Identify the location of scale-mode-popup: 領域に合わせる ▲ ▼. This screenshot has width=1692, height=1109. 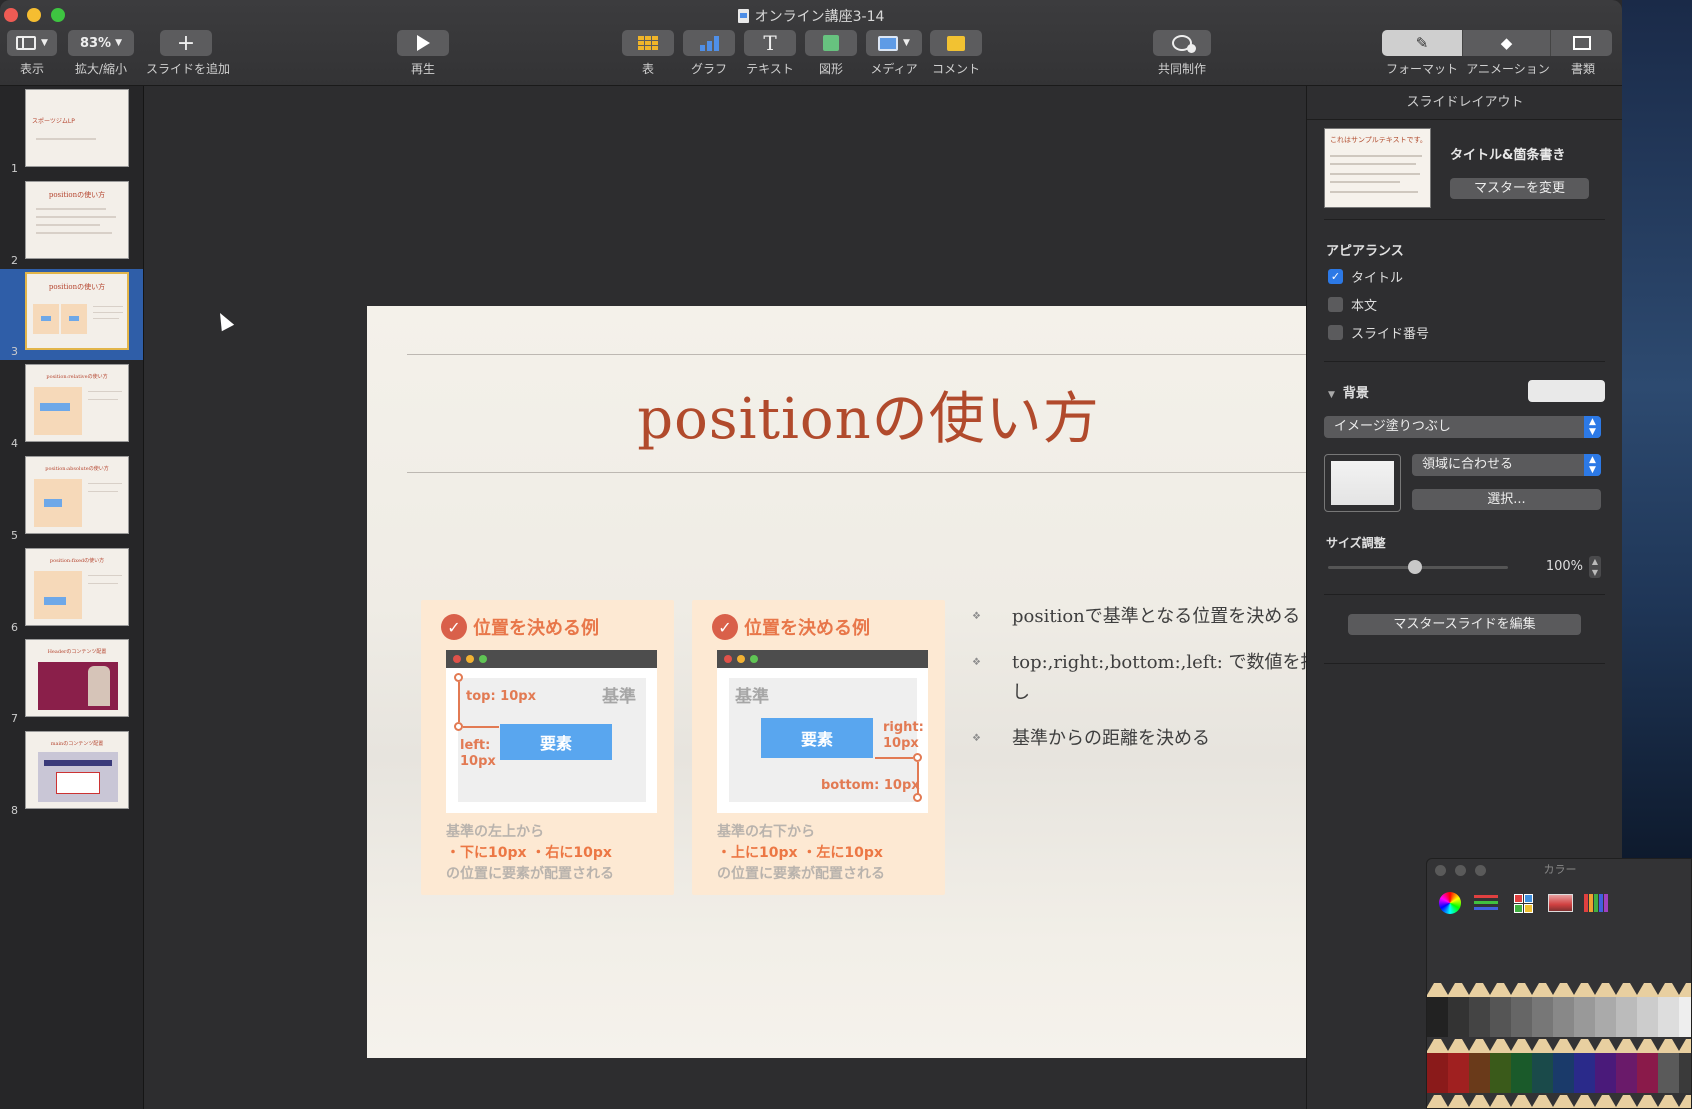
(1506, 465).